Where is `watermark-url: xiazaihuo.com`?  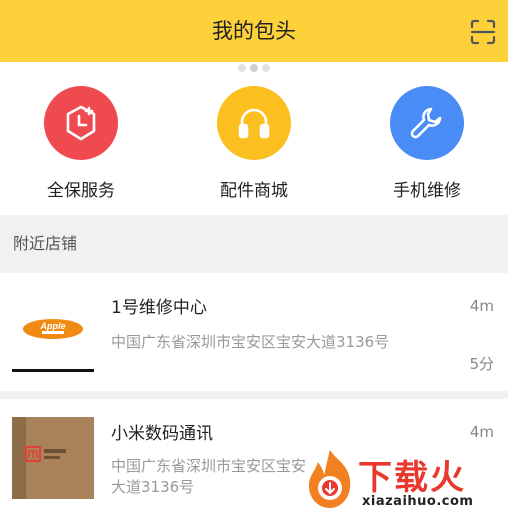 watermark-url: xiazaihuo.com is located at coordinates (418, 501).